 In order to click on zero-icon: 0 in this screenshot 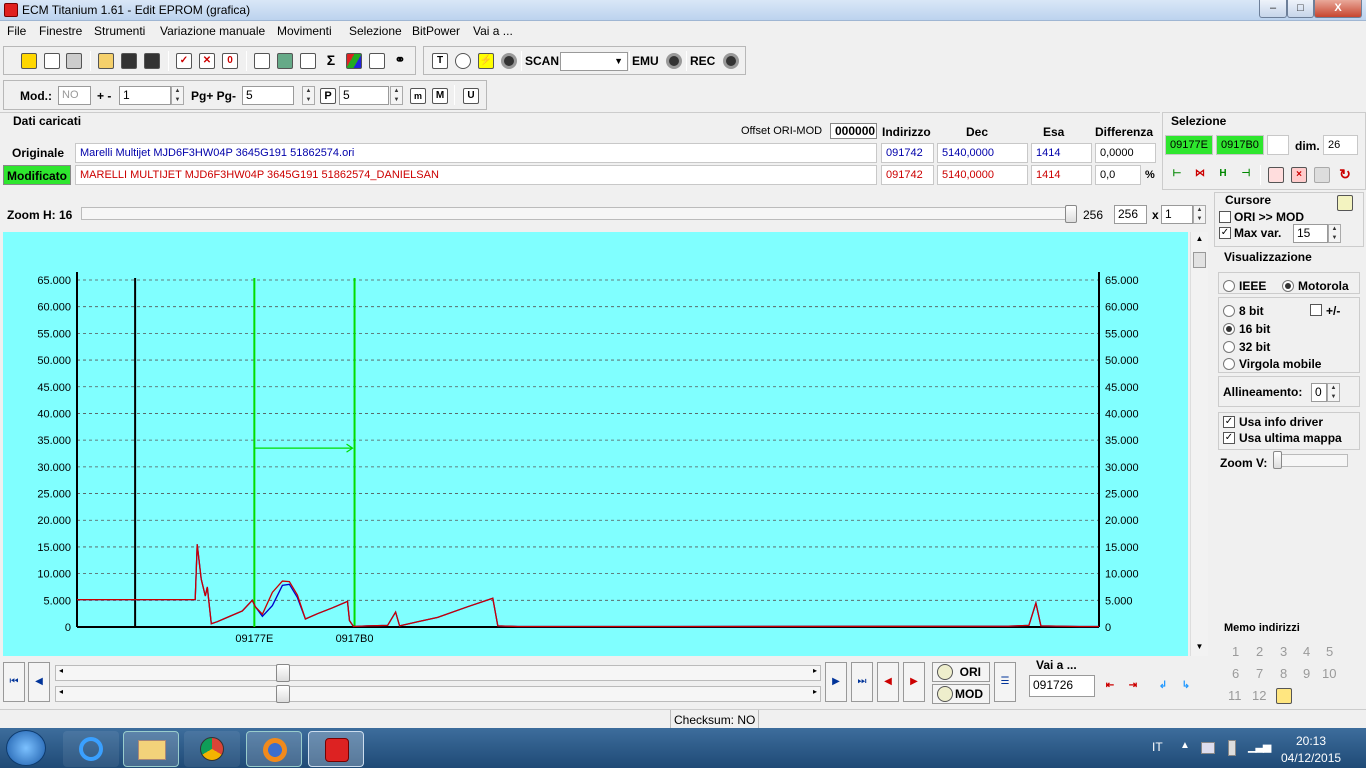, I will do `click(230, 61)`.